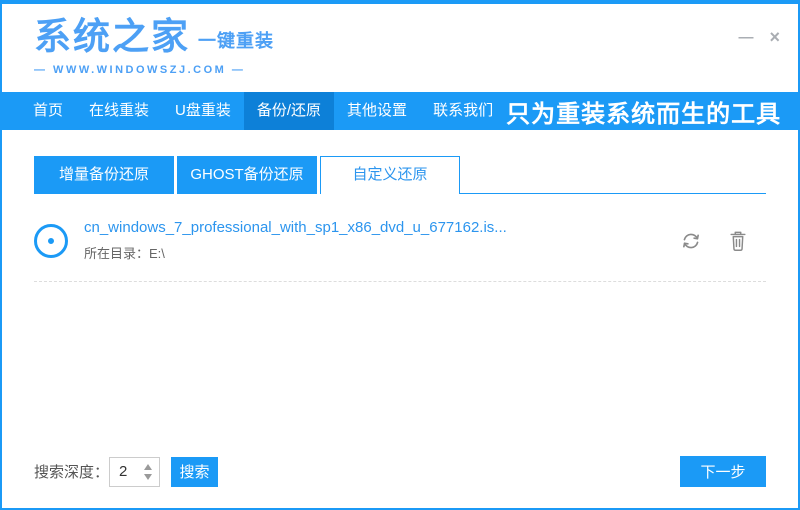 Image resolution: width=800 pixels, height=510 pixels. I want to click on tab-ghost-backup-restore: GHOST备份还原, so click(247, 175).